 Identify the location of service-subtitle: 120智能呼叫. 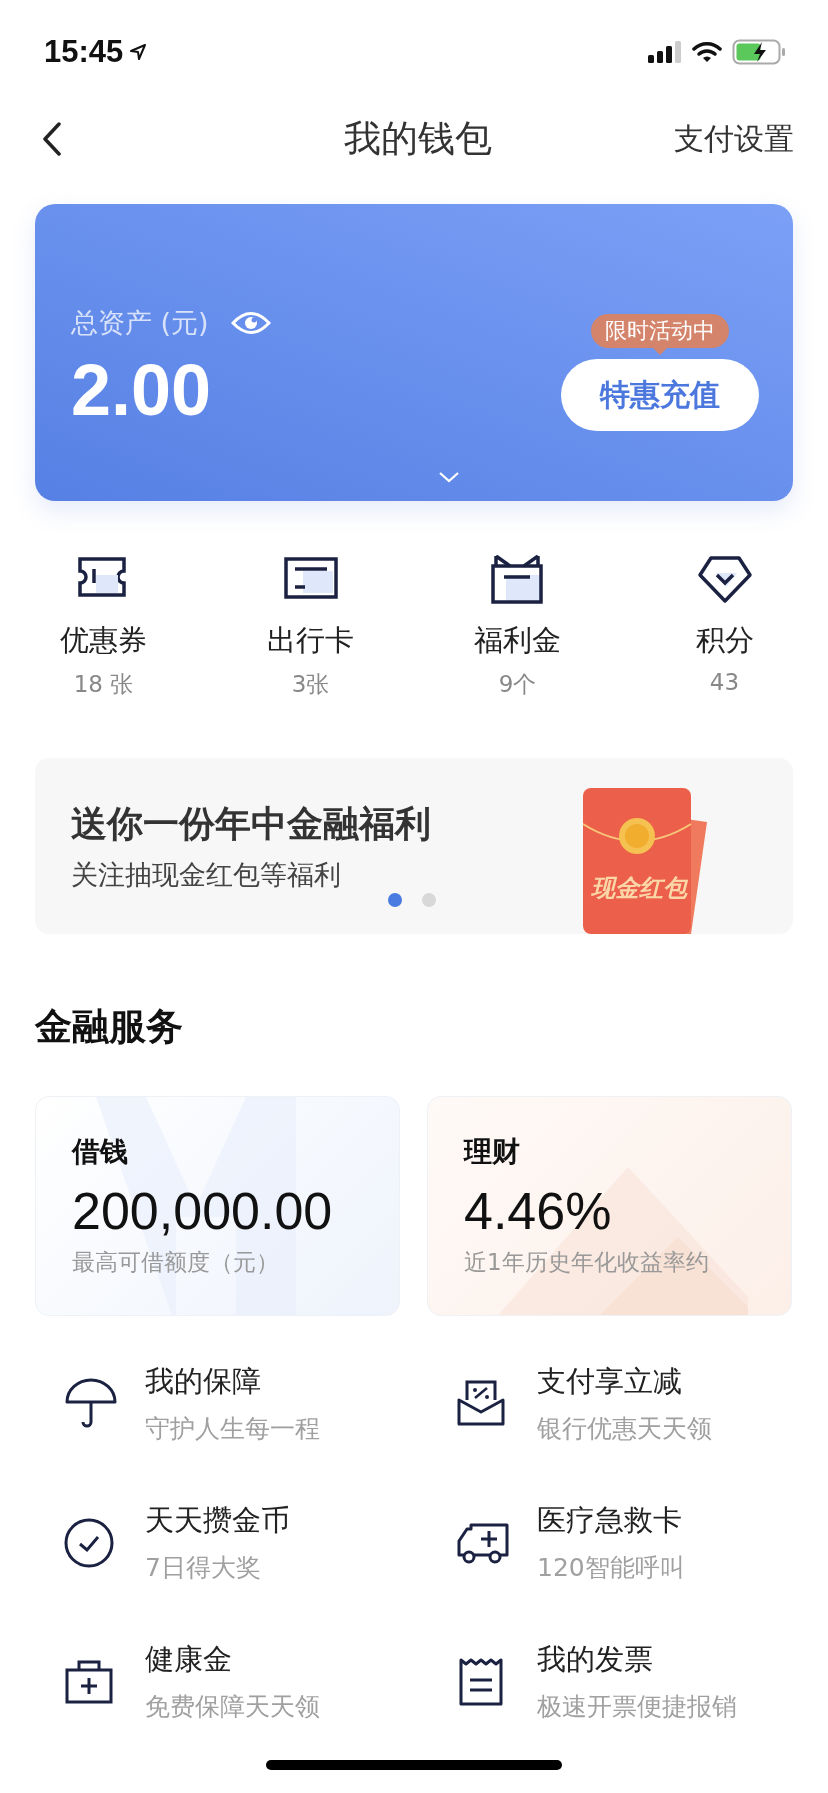
(611, 1568).